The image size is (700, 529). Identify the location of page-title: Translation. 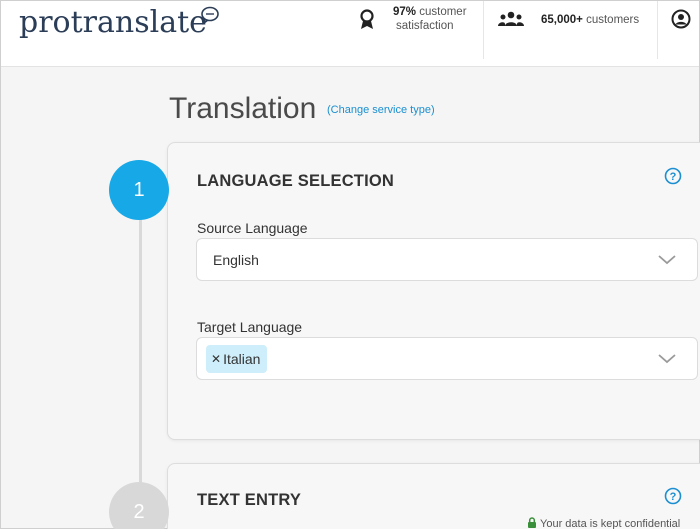
(243, 108).